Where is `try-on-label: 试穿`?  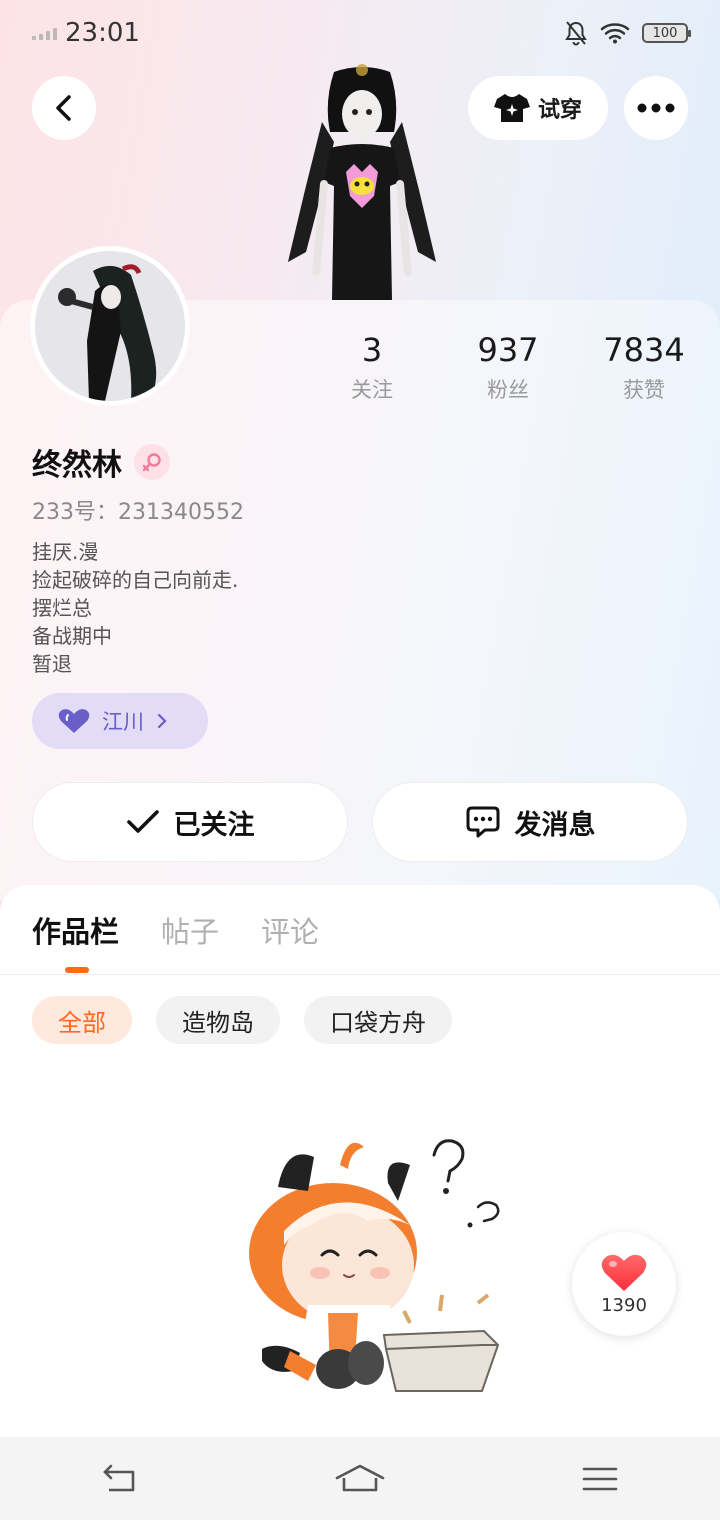
try-on-label: 试穿 is located at coordinates (559, 110).